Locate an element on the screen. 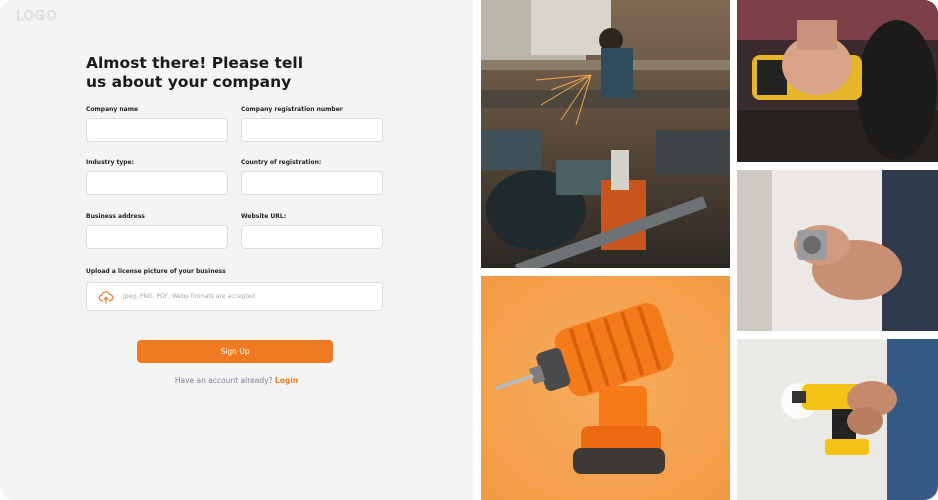  website-url-label: Website URL: is located at coordinates (264, 216).